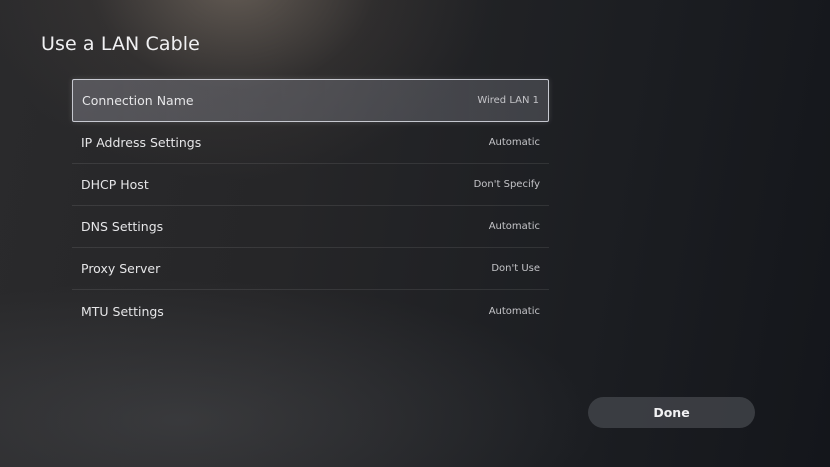 This screenshot has height=467, width=830. I want to click on setting-value: Wired LAN 1, so click(508, 100).